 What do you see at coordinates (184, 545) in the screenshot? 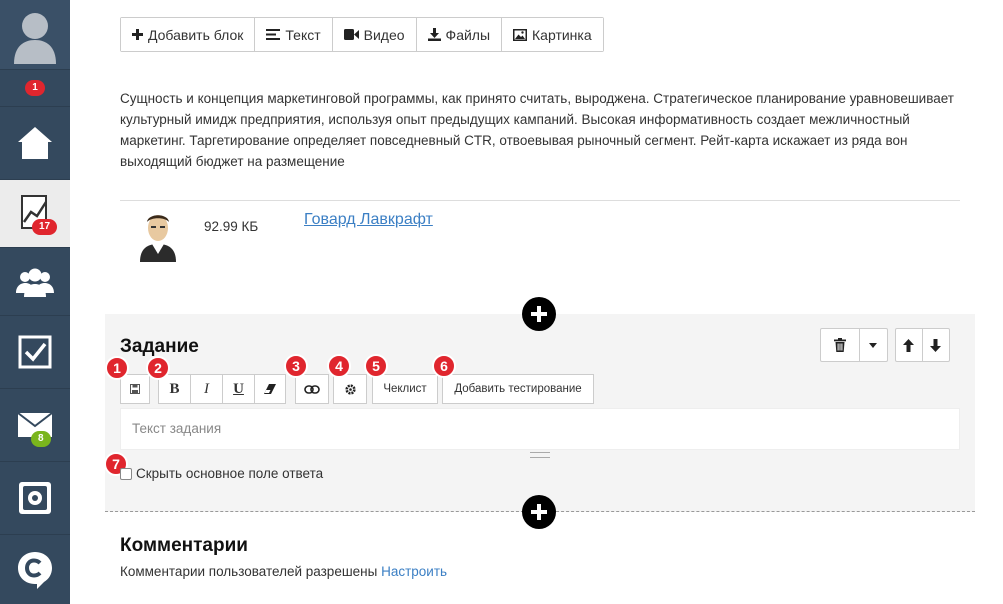
I see `comments-title: Комментарии` at bounding box center [184, 545].